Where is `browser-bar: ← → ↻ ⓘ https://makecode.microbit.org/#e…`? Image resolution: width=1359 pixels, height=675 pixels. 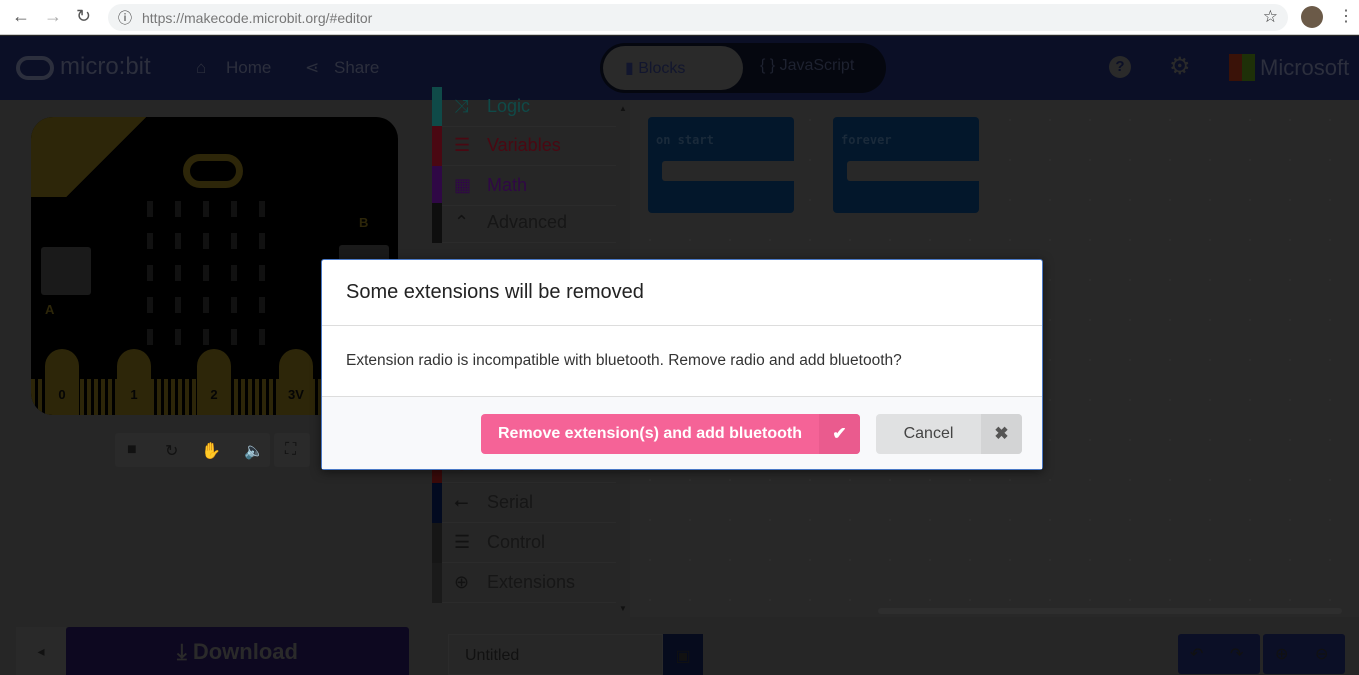
browser-bar: ← → ↻ ⓘ https://makecode.microbit.org/#e… is located at coordinates (679, 17).